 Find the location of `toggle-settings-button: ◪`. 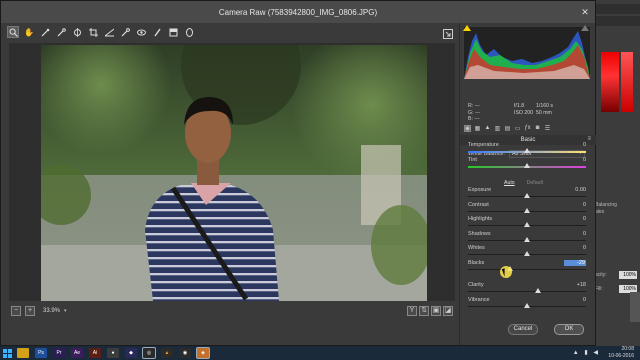

toggle-settings-button: ◪ is located at coordinates (448, 311).